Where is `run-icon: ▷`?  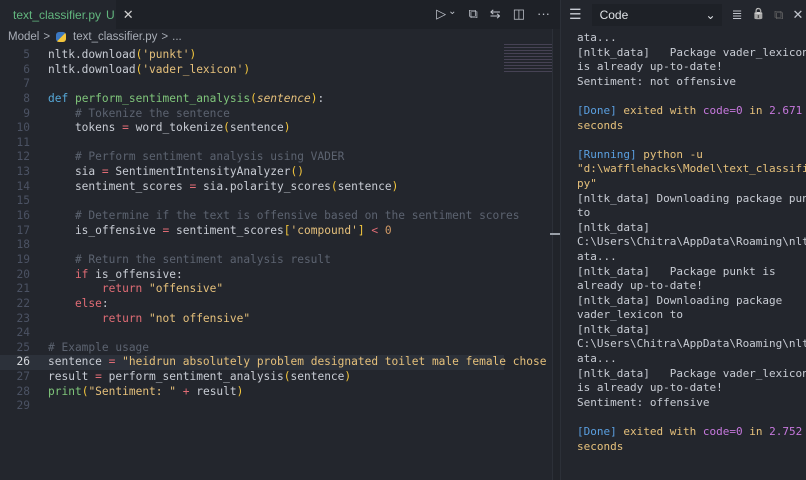
run-icon: ▷ is located at coordinates (441, 14).